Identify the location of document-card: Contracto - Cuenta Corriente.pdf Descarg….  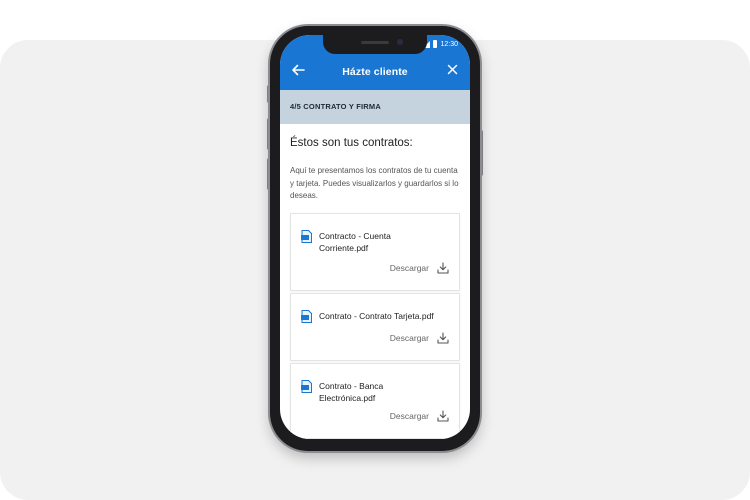
(375, 252).